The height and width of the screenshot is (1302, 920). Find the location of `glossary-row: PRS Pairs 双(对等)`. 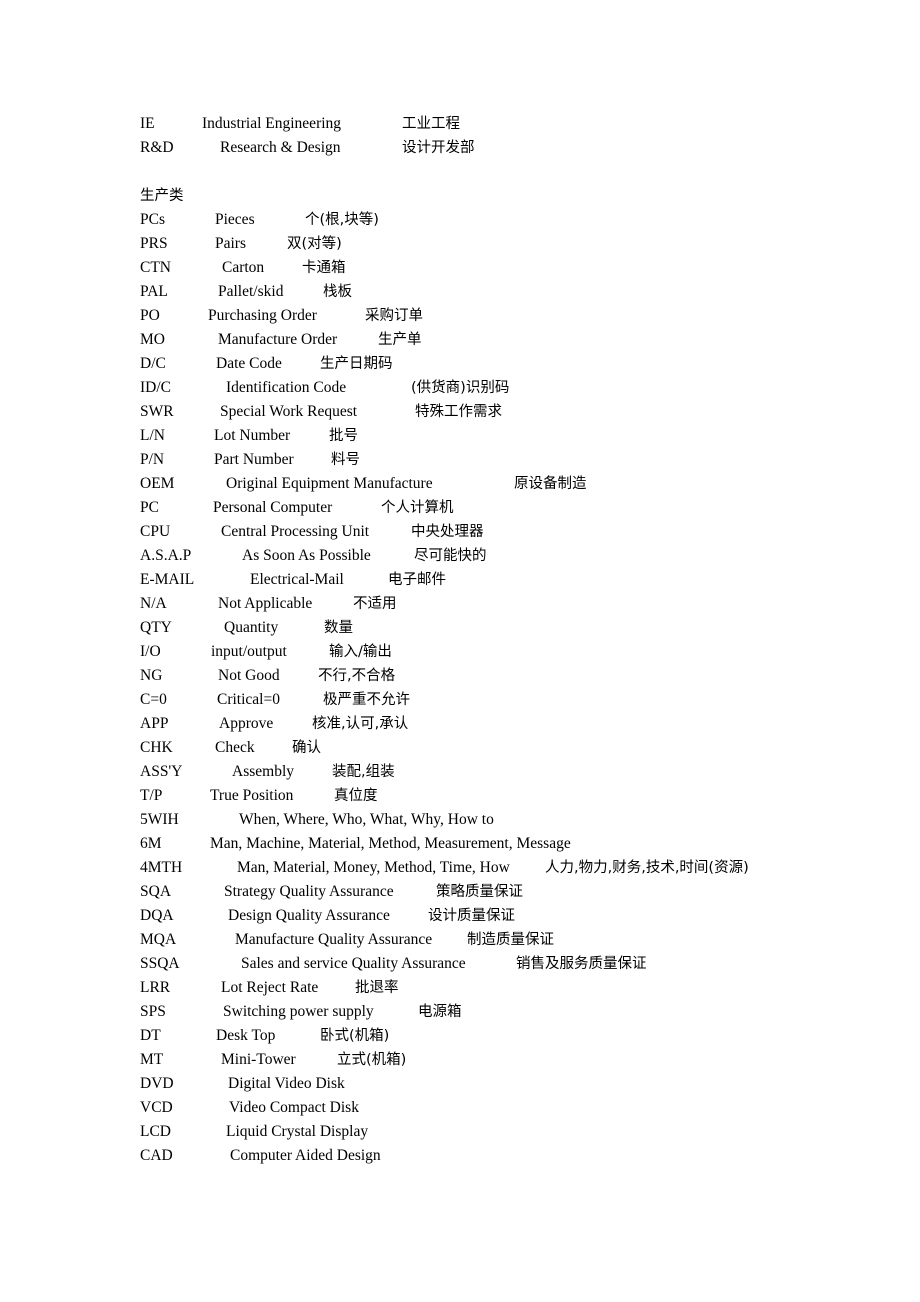

glossary-row: PRS Pairs 双(对等) is located at coordinates (520, 244).